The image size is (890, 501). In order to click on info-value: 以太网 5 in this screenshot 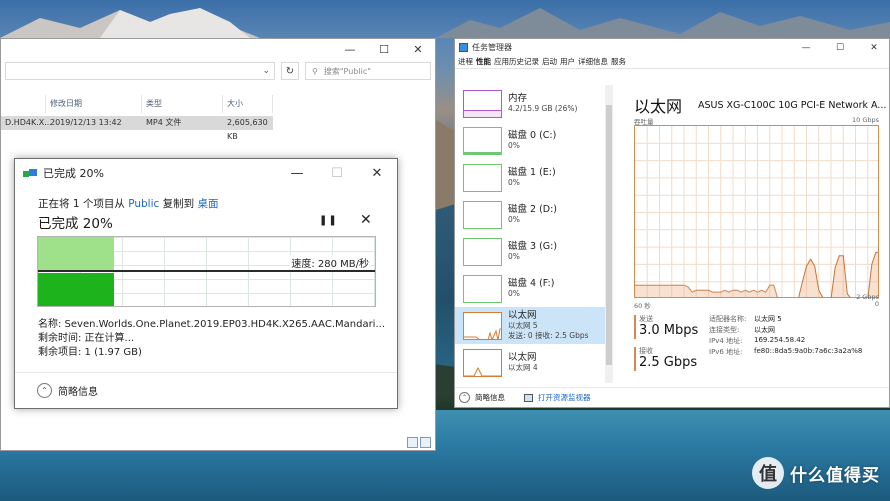, I will do `click(768, 319)`.